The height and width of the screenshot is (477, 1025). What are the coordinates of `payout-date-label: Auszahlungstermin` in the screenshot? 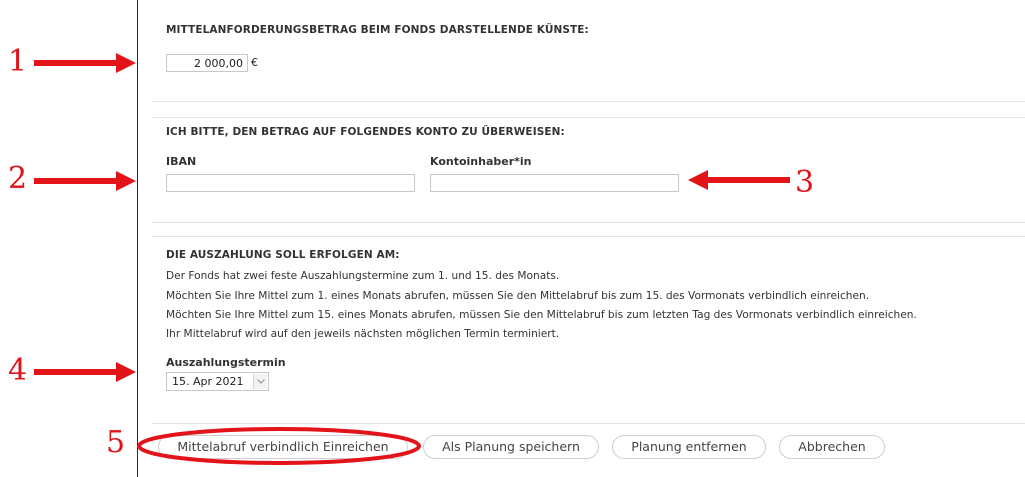 It's located at (226, 362).